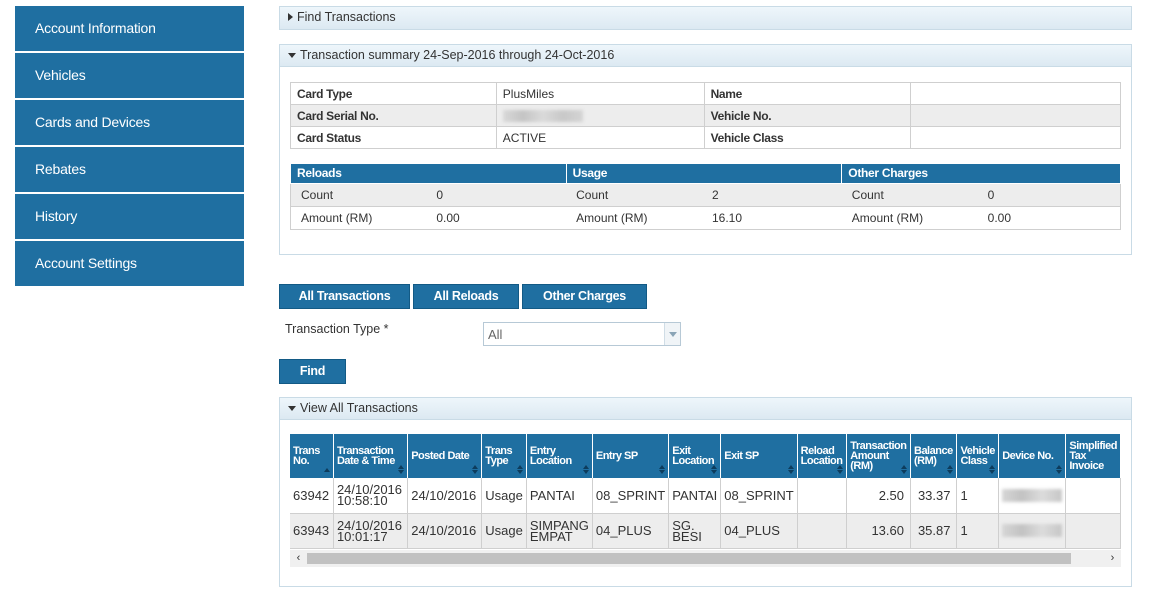  What do you see at coordinates (550, 456) in the screenshot?
I see `col-entry-location-label: Entry Location` at bounding box center [550, 456].